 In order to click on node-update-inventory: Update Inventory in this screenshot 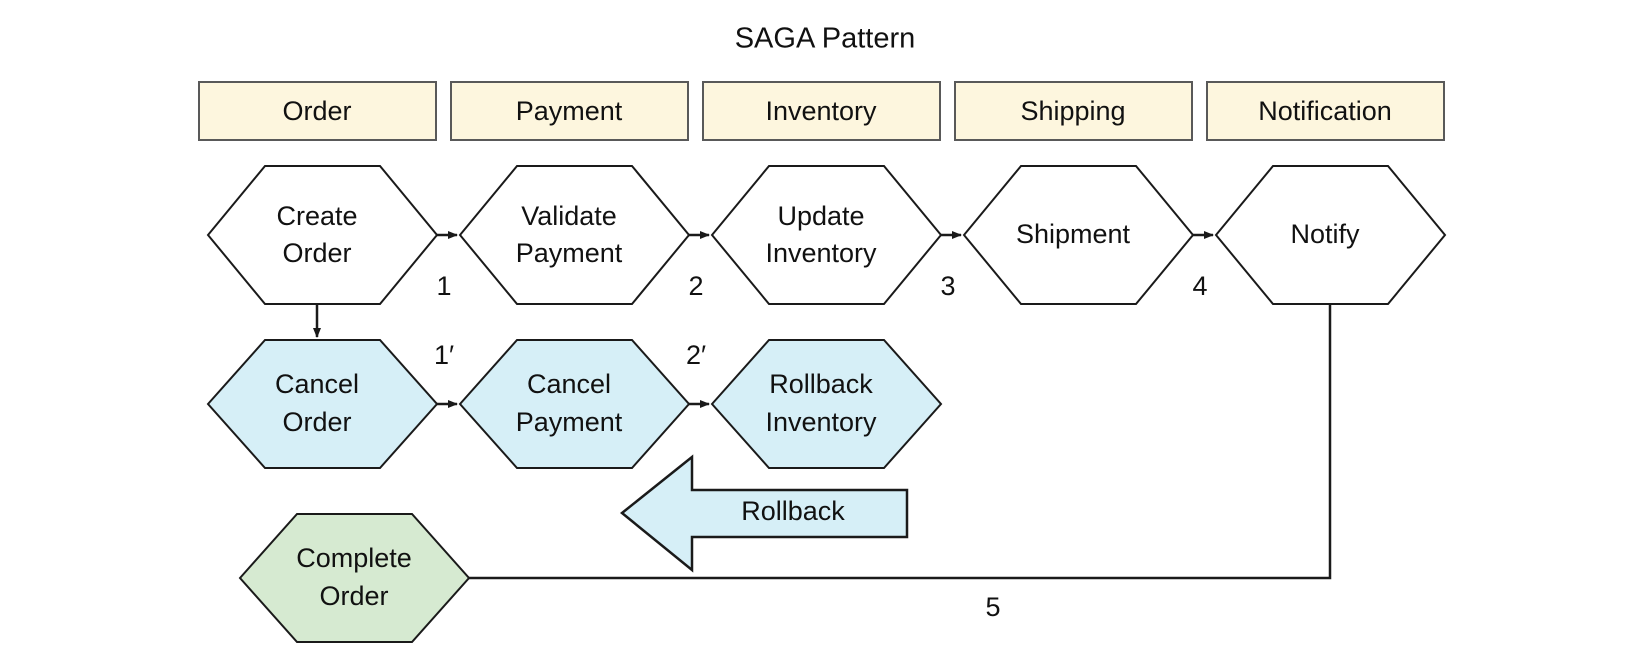, I will do `click(826, 235)`.